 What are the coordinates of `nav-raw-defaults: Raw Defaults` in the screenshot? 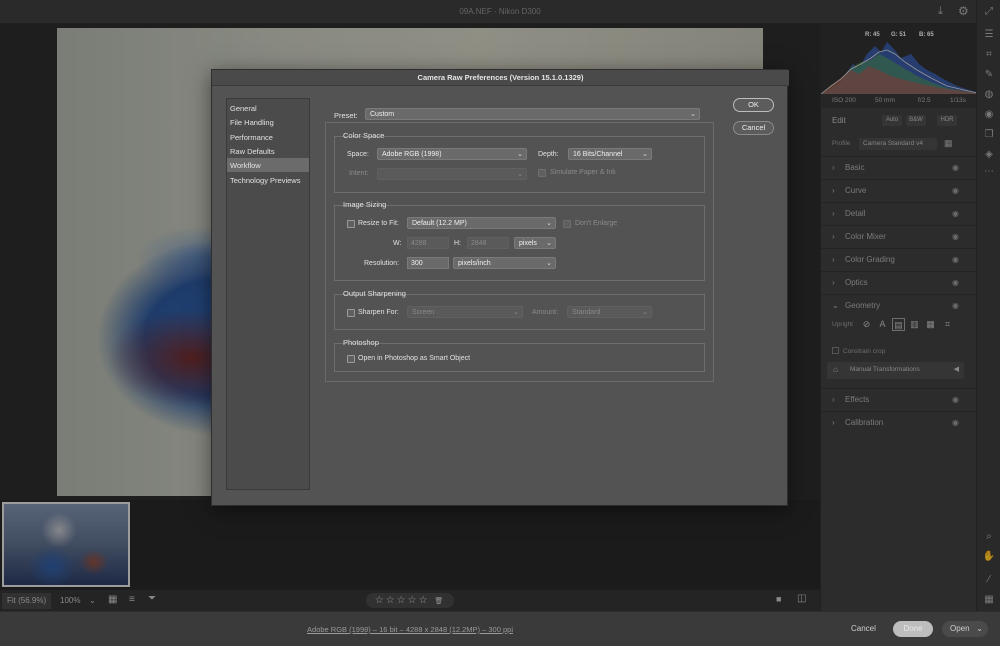 It's located at (268, 151).